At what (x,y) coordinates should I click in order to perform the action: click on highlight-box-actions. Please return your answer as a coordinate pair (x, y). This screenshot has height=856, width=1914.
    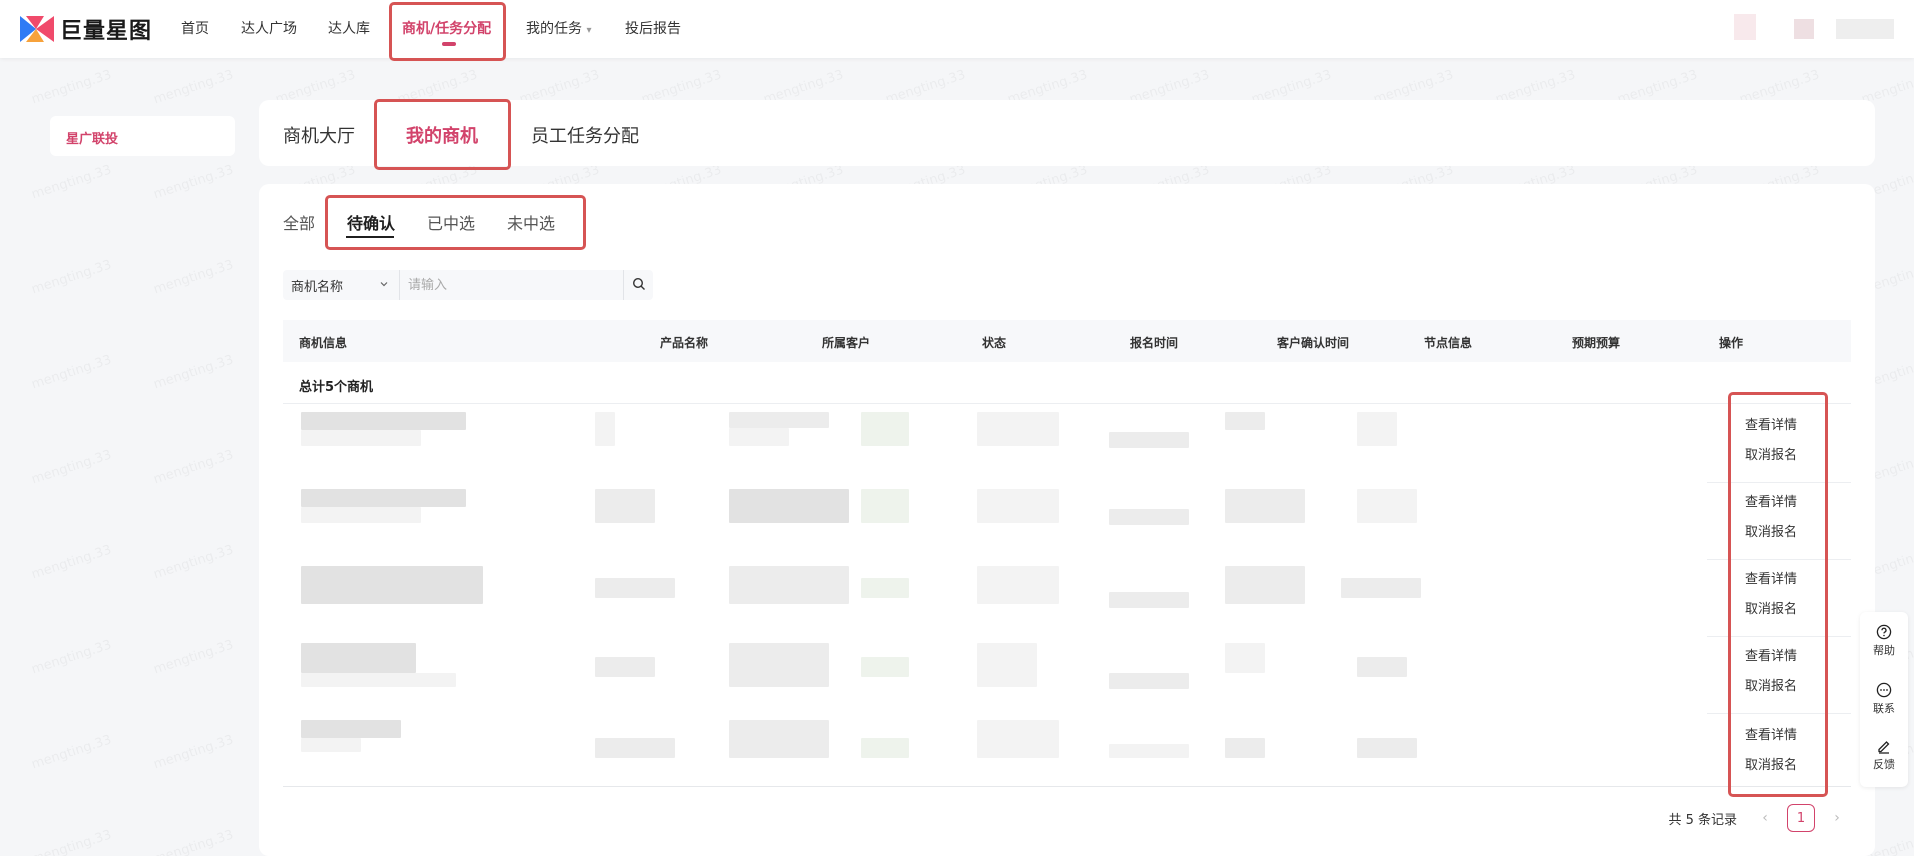
    Looking at the image, I should click on (1778, 594).